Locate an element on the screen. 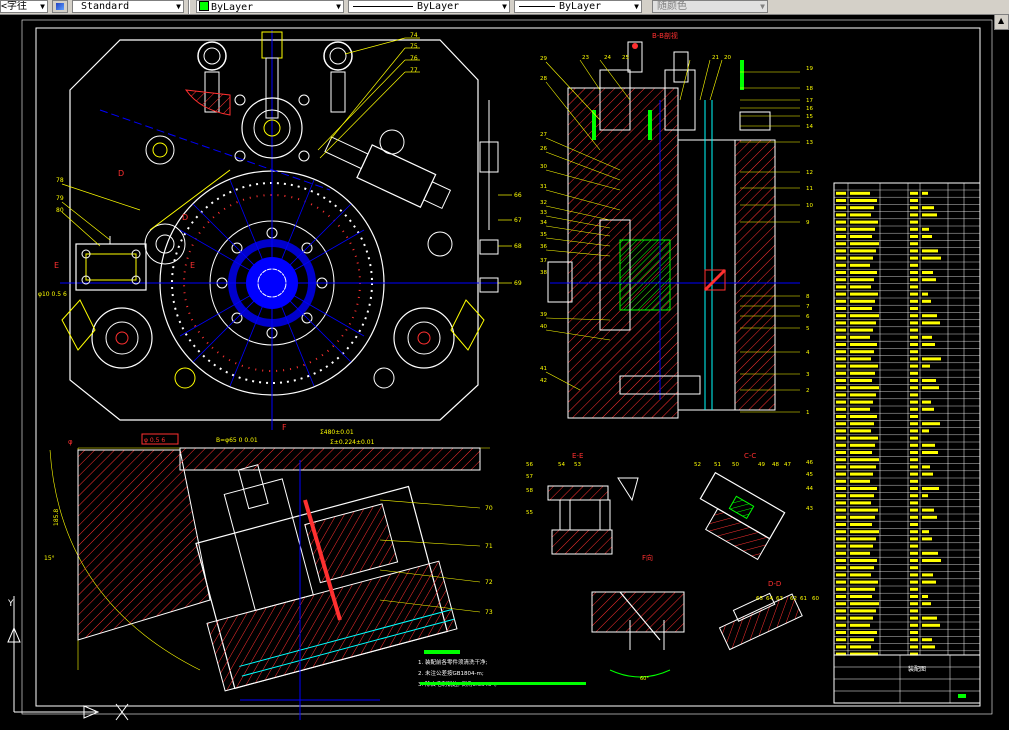  text-style-icon is located at coordinates (60, 6).